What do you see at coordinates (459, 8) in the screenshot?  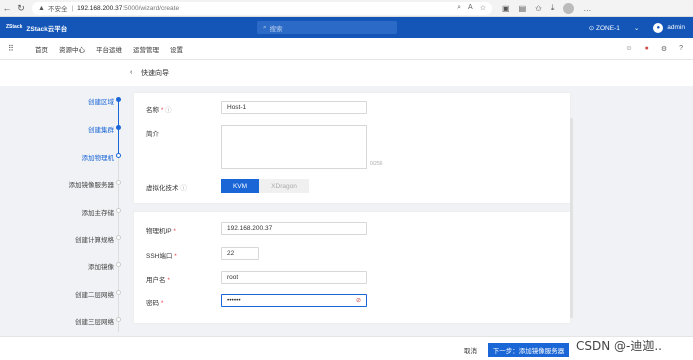 I see `zoom-icon: ⌕` at bounding box center [459, 8].